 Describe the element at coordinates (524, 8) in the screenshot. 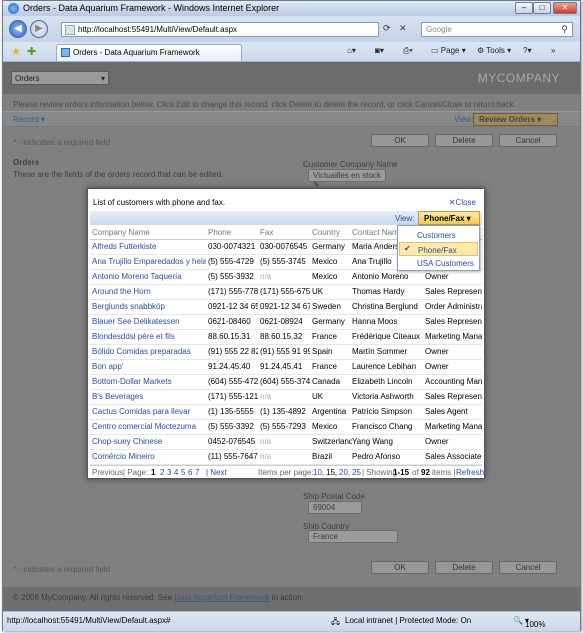

I see `minimize-button: –` at that location.